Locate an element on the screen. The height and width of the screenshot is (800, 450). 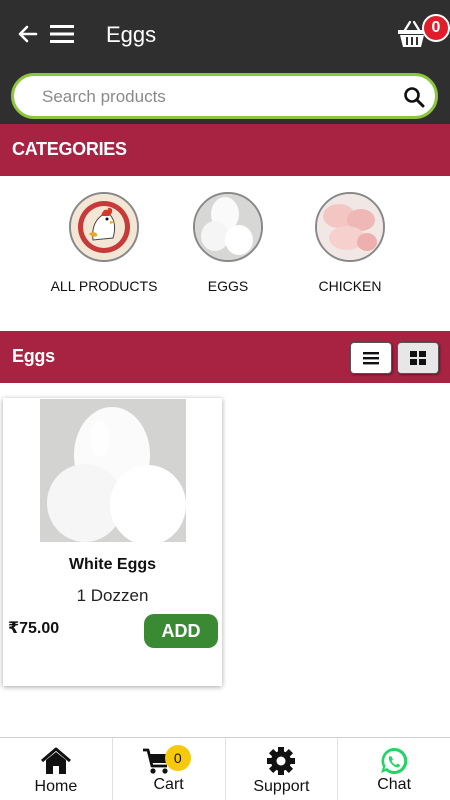
nav-cart: 0 Cart is located at coordinates (169, 769).